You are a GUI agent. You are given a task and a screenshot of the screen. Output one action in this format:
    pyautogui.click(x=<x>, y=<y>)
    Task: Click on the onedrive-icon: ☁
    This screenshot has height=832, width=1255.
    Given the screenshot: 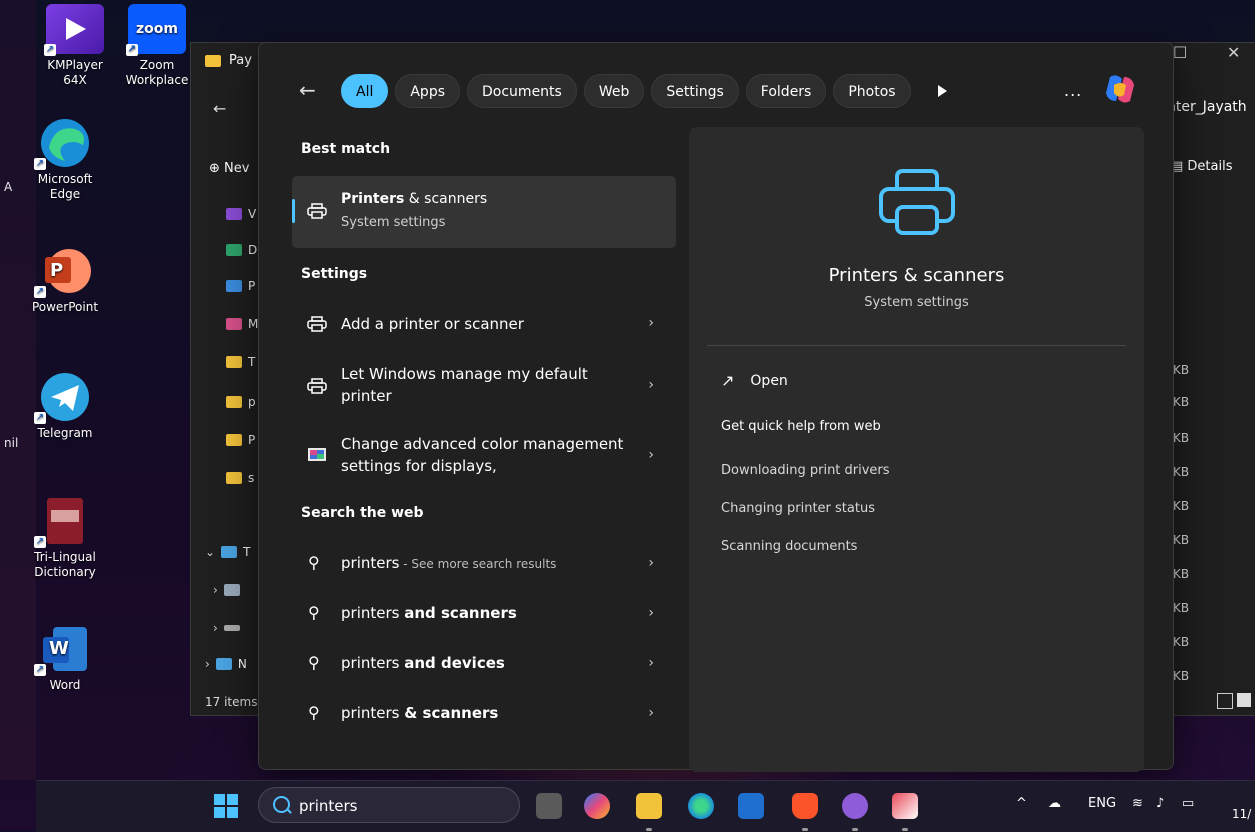 What is the action you would take?
    pyautogui.click(x=1054, y=803)
    